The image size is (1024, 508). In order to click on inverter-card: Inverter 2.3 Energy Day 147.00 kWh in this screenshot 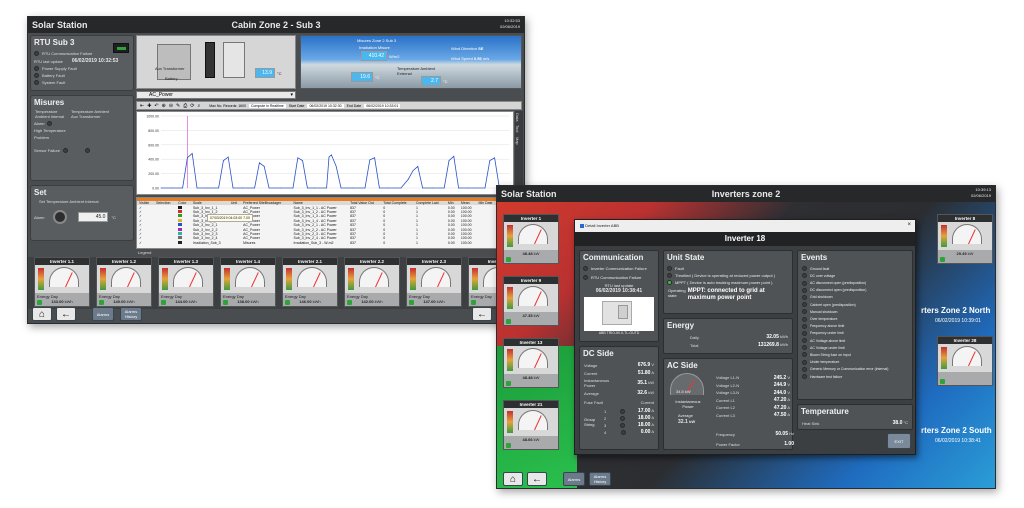, I will do `click(434, 282)`.